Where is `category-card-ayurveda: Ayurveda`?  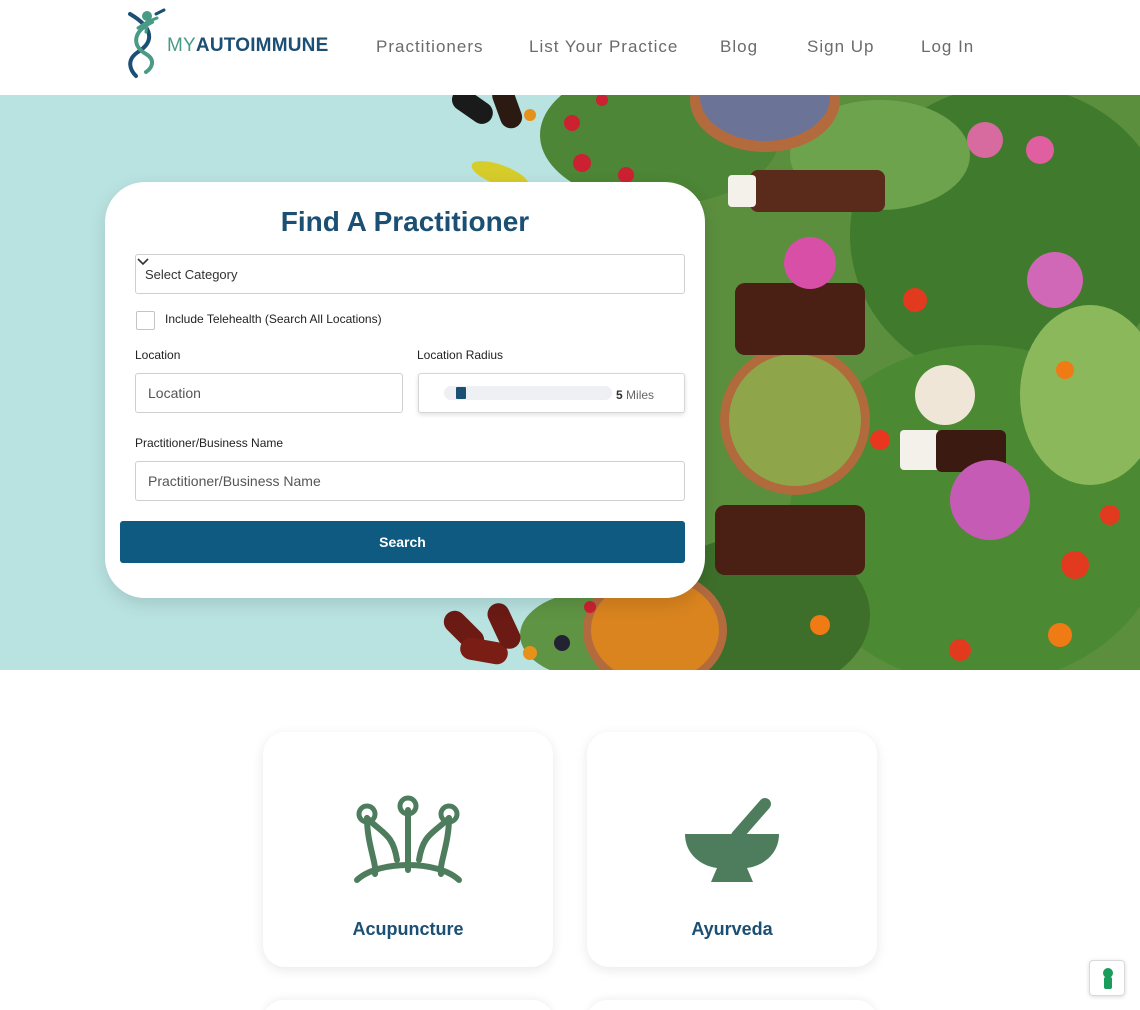 category-card-ayurveda: Ayurveda is located at coordinates (732, 849).